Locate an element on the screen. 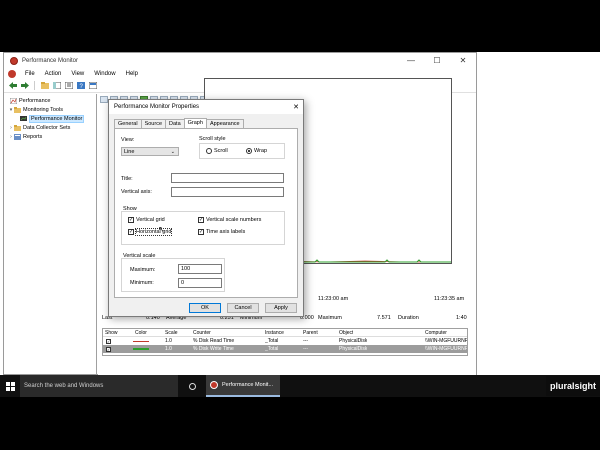 Image resolution: width=600 pixels, height=450 pixels. column-header-computer: Computer is located at coordinates (436, 333).